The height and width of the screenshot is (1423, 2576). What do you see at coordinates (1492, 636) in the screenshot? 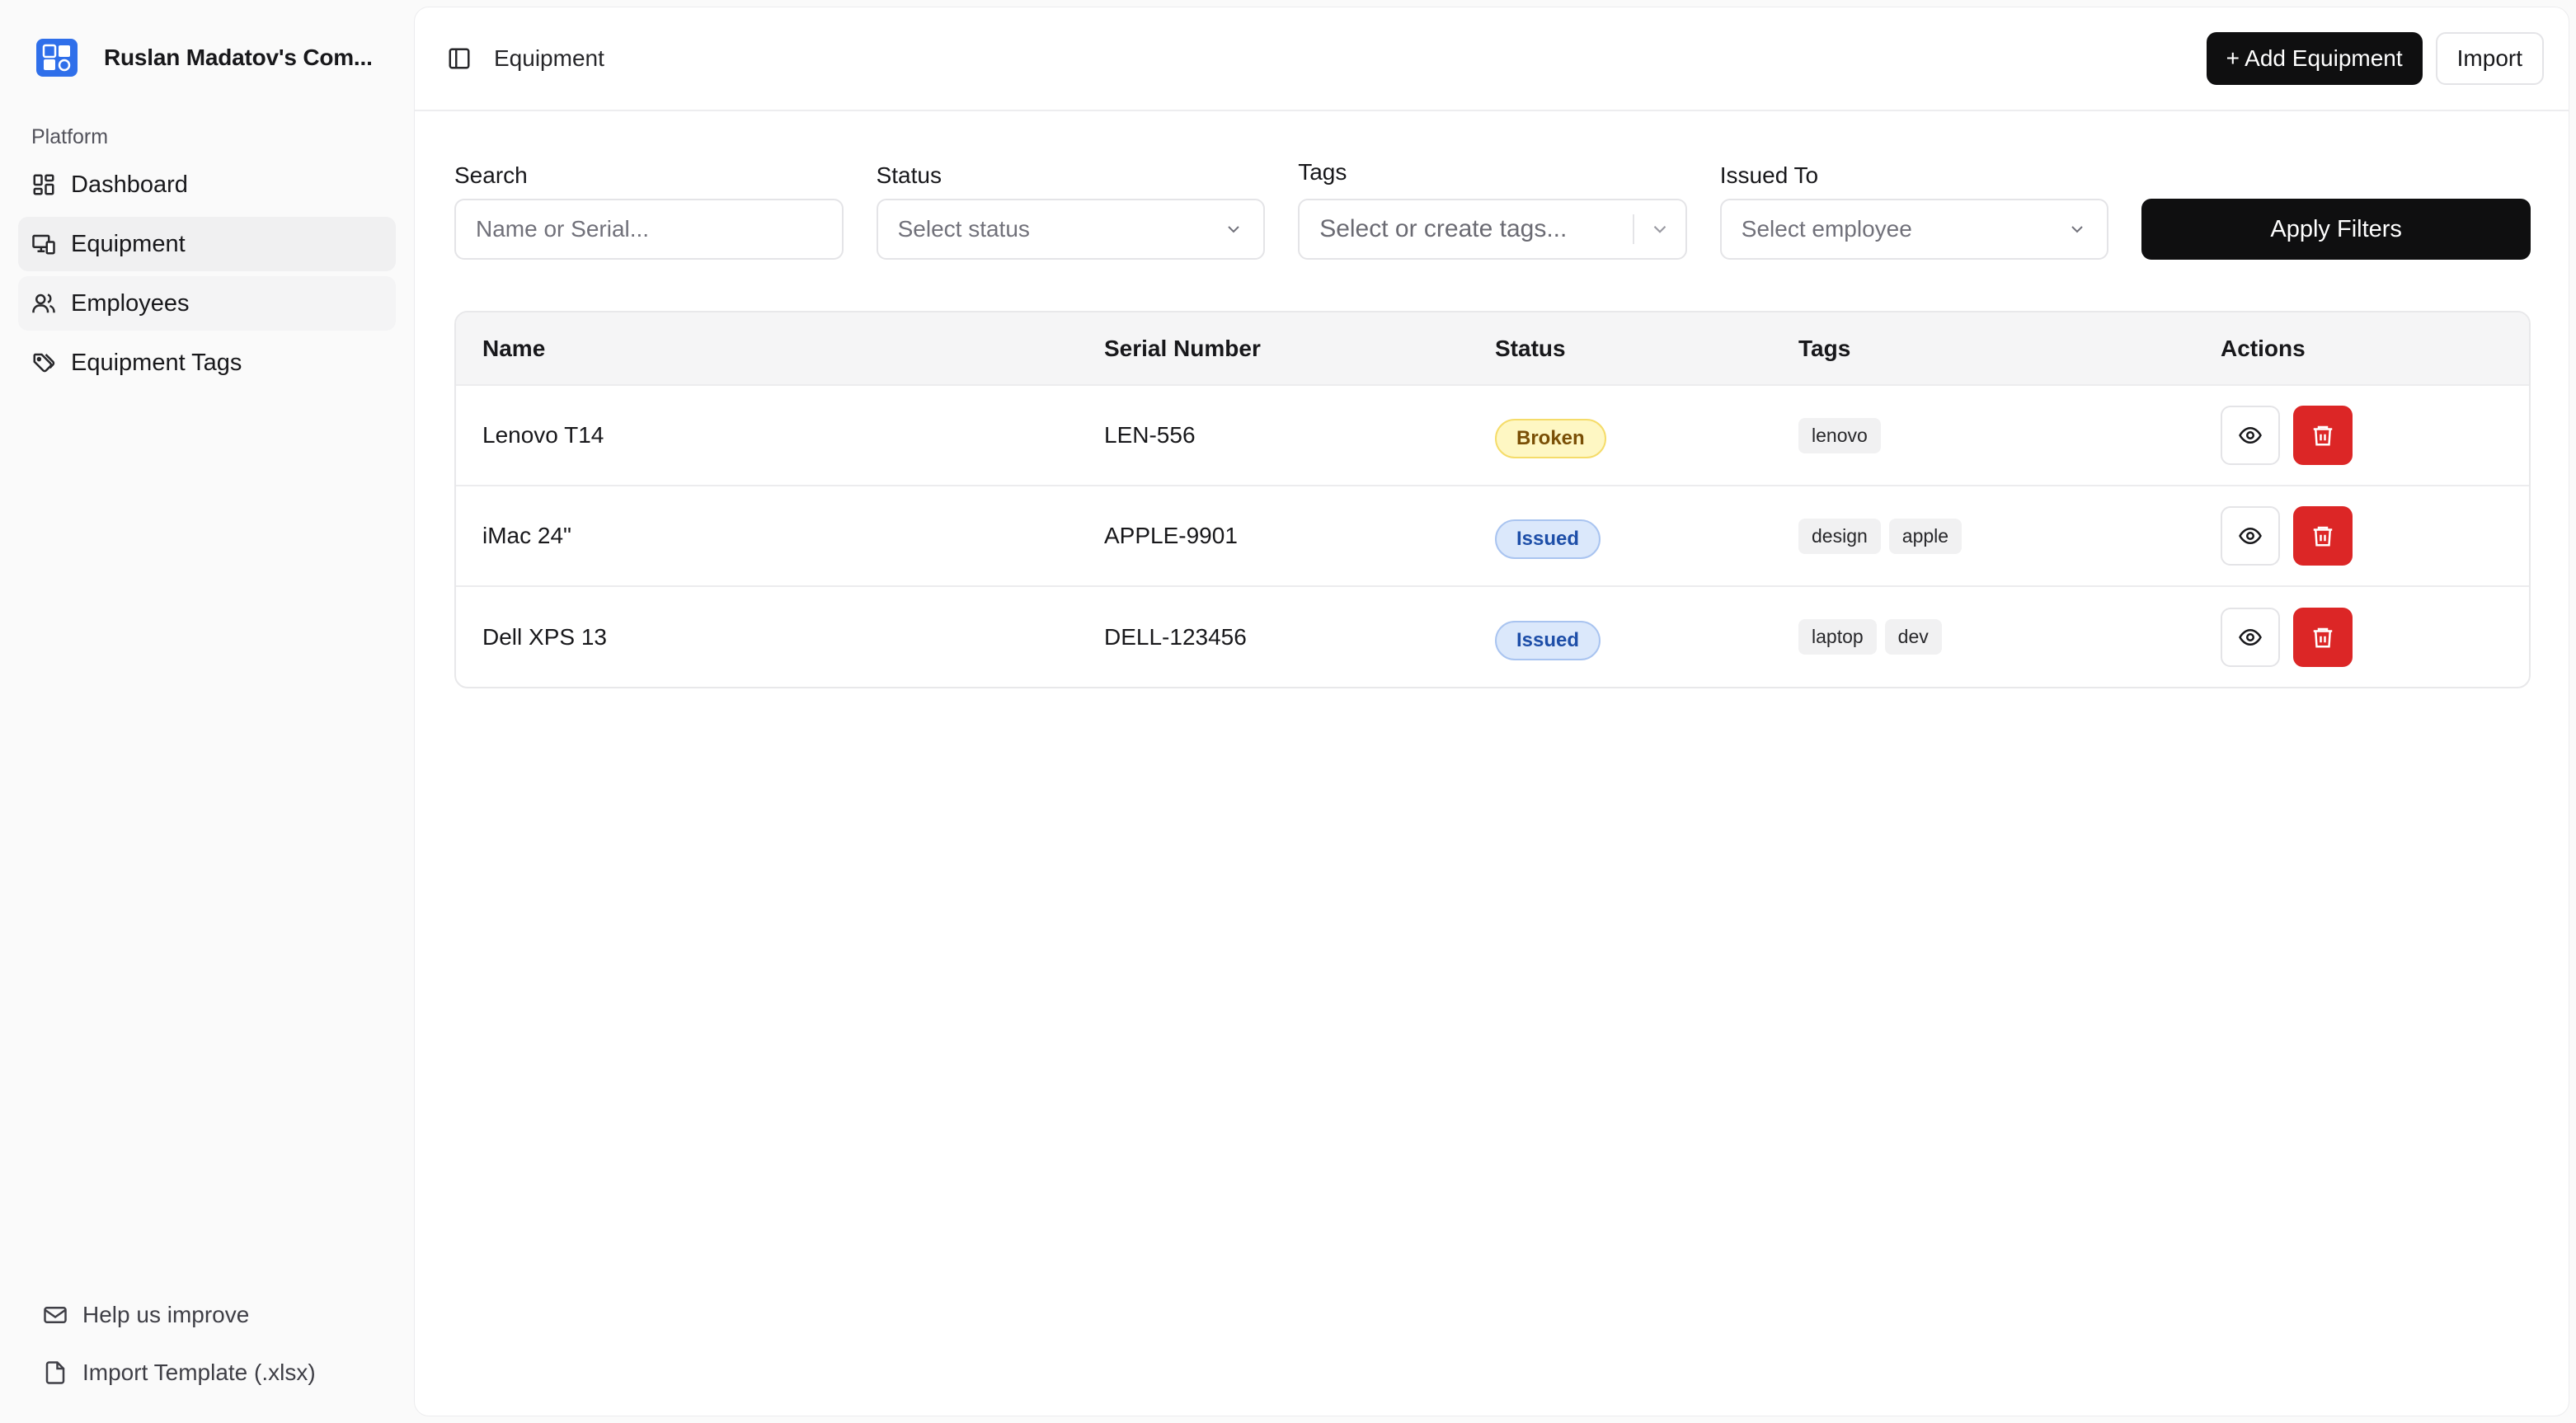
I see `table-row: Dell XPS 13 DELL-123456 Issued laptop dev` at bounding box center [1492, 636].